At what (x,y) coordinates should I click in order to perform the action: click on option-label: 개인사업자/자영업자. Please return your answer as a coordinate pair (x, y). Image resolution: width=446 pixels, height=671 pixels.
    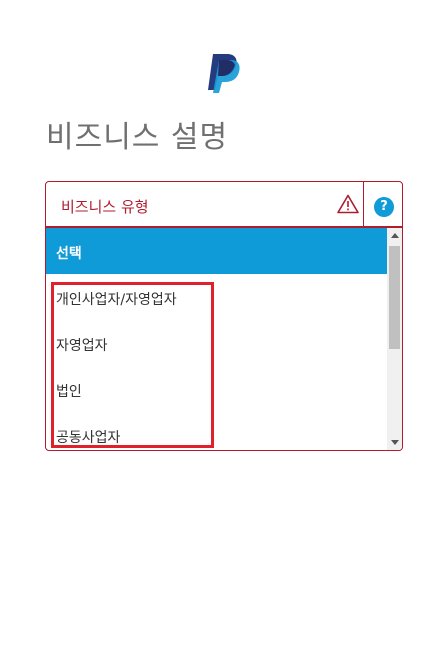
    Looking at the image, I should click on (116, 300).